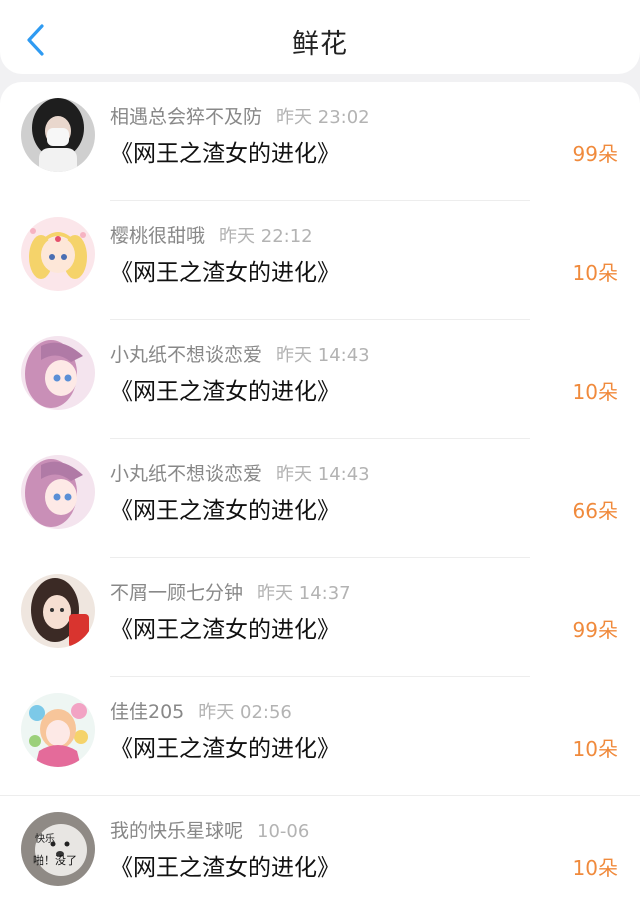  What do you see at coordinates (304, 593) in the screenshot?
I see `timestamp: 昨天 14:37` at bounding box center [304, 593].